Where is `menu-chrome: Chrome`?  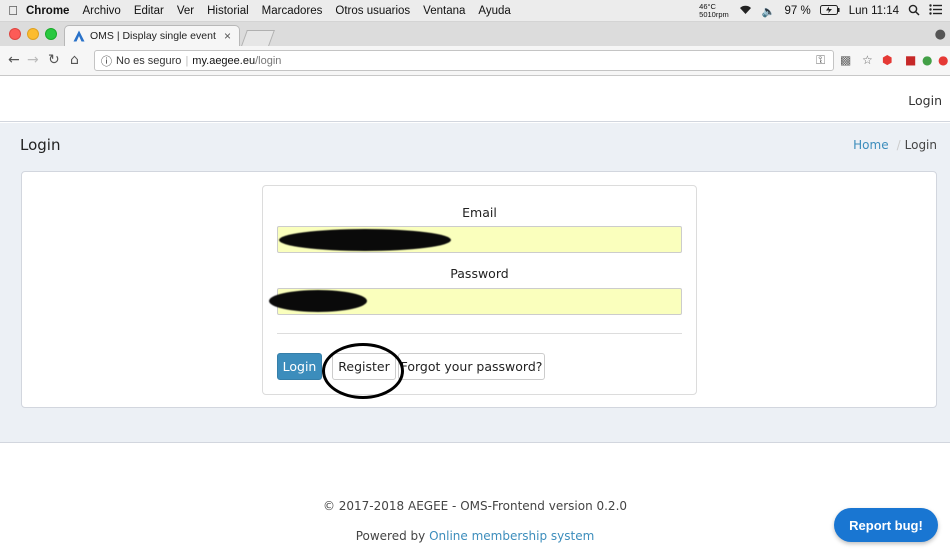
menu-chrome: Chrome is located at coordinates (47, 11).